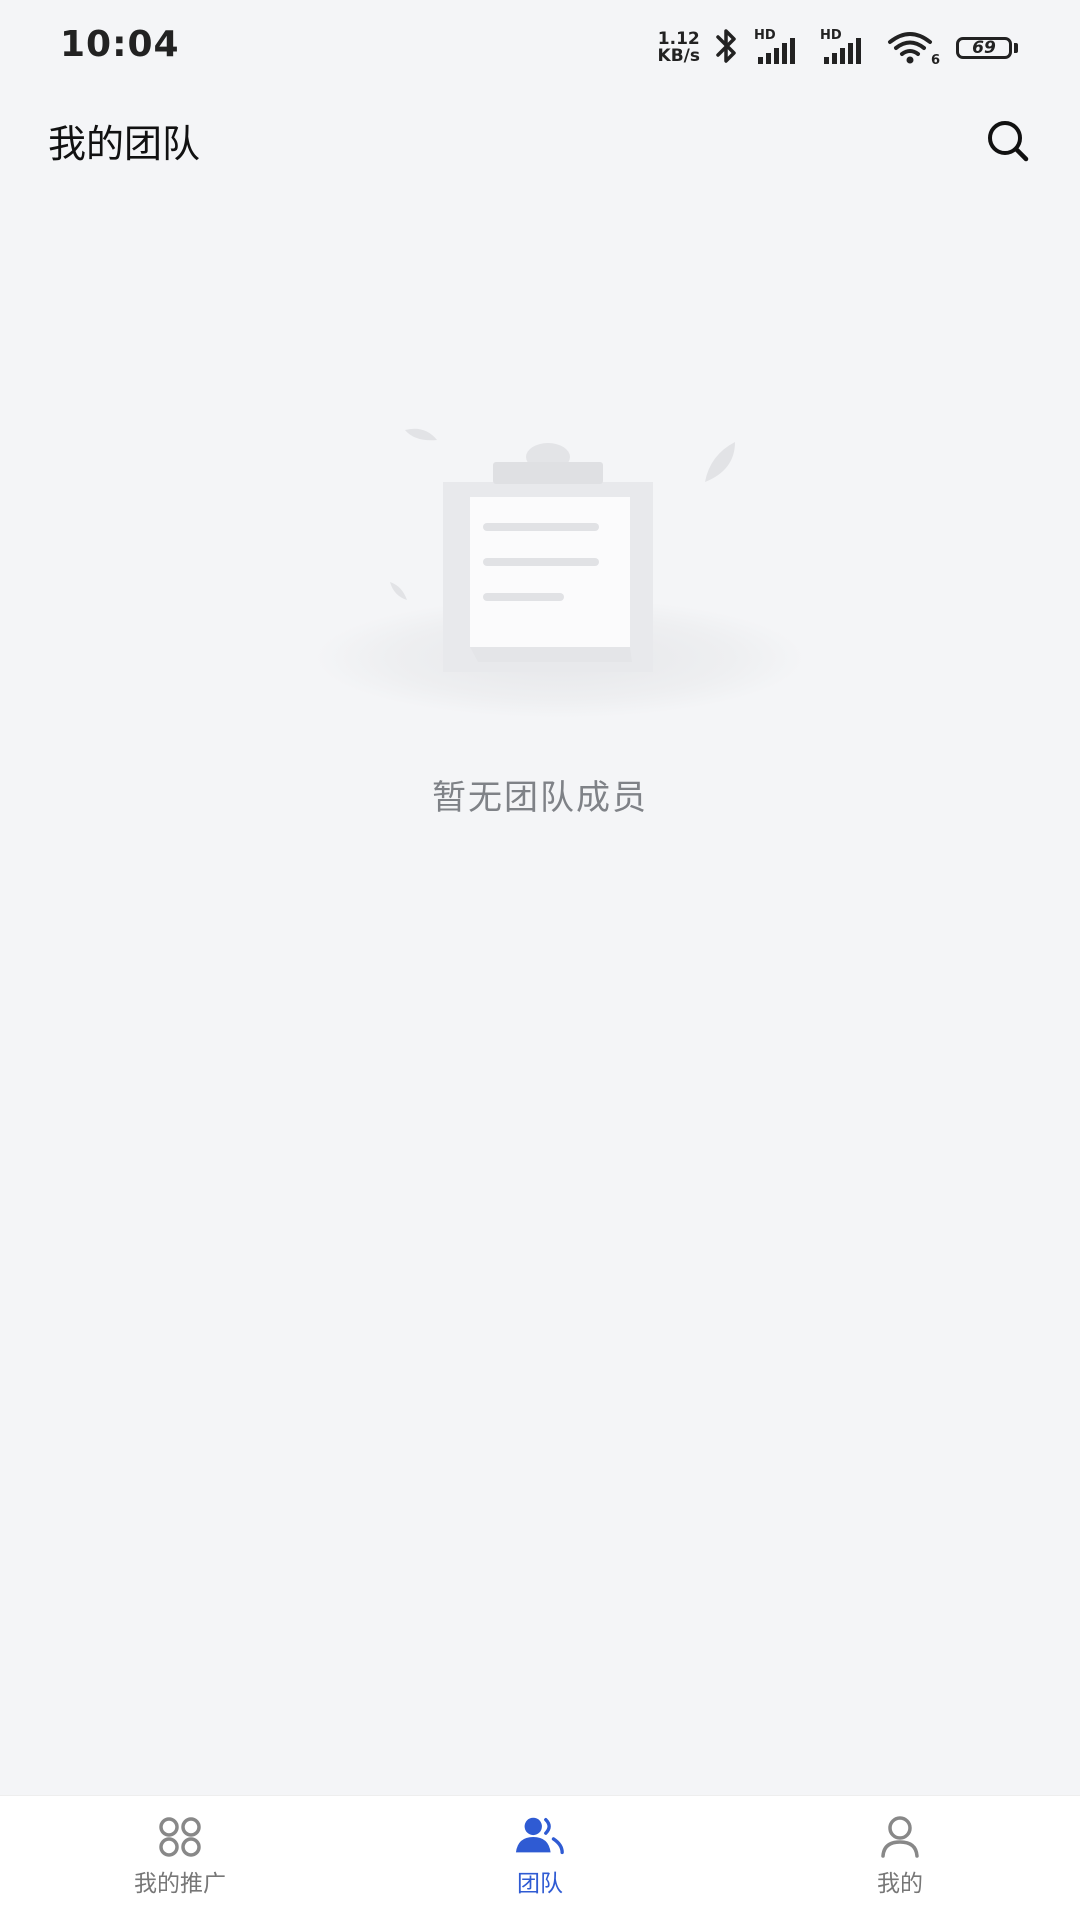  Describe the element at coordinates (1016, 48) in the screenshot. I see `battery-tip` at that location.